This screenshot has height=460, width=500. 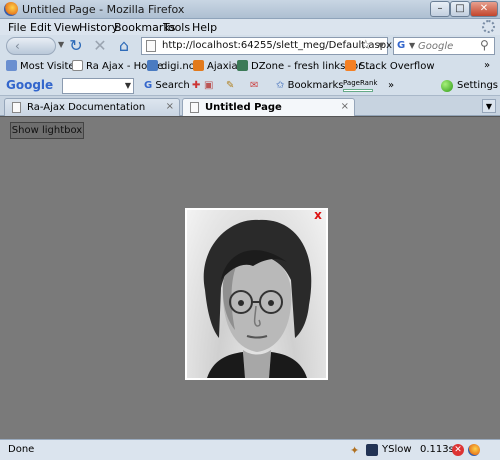 What do you see at coordinates (268, 107) in the screenshot?
I see `tab-untitled-page: Untitled Page ×` at bounding box center [268, 107].